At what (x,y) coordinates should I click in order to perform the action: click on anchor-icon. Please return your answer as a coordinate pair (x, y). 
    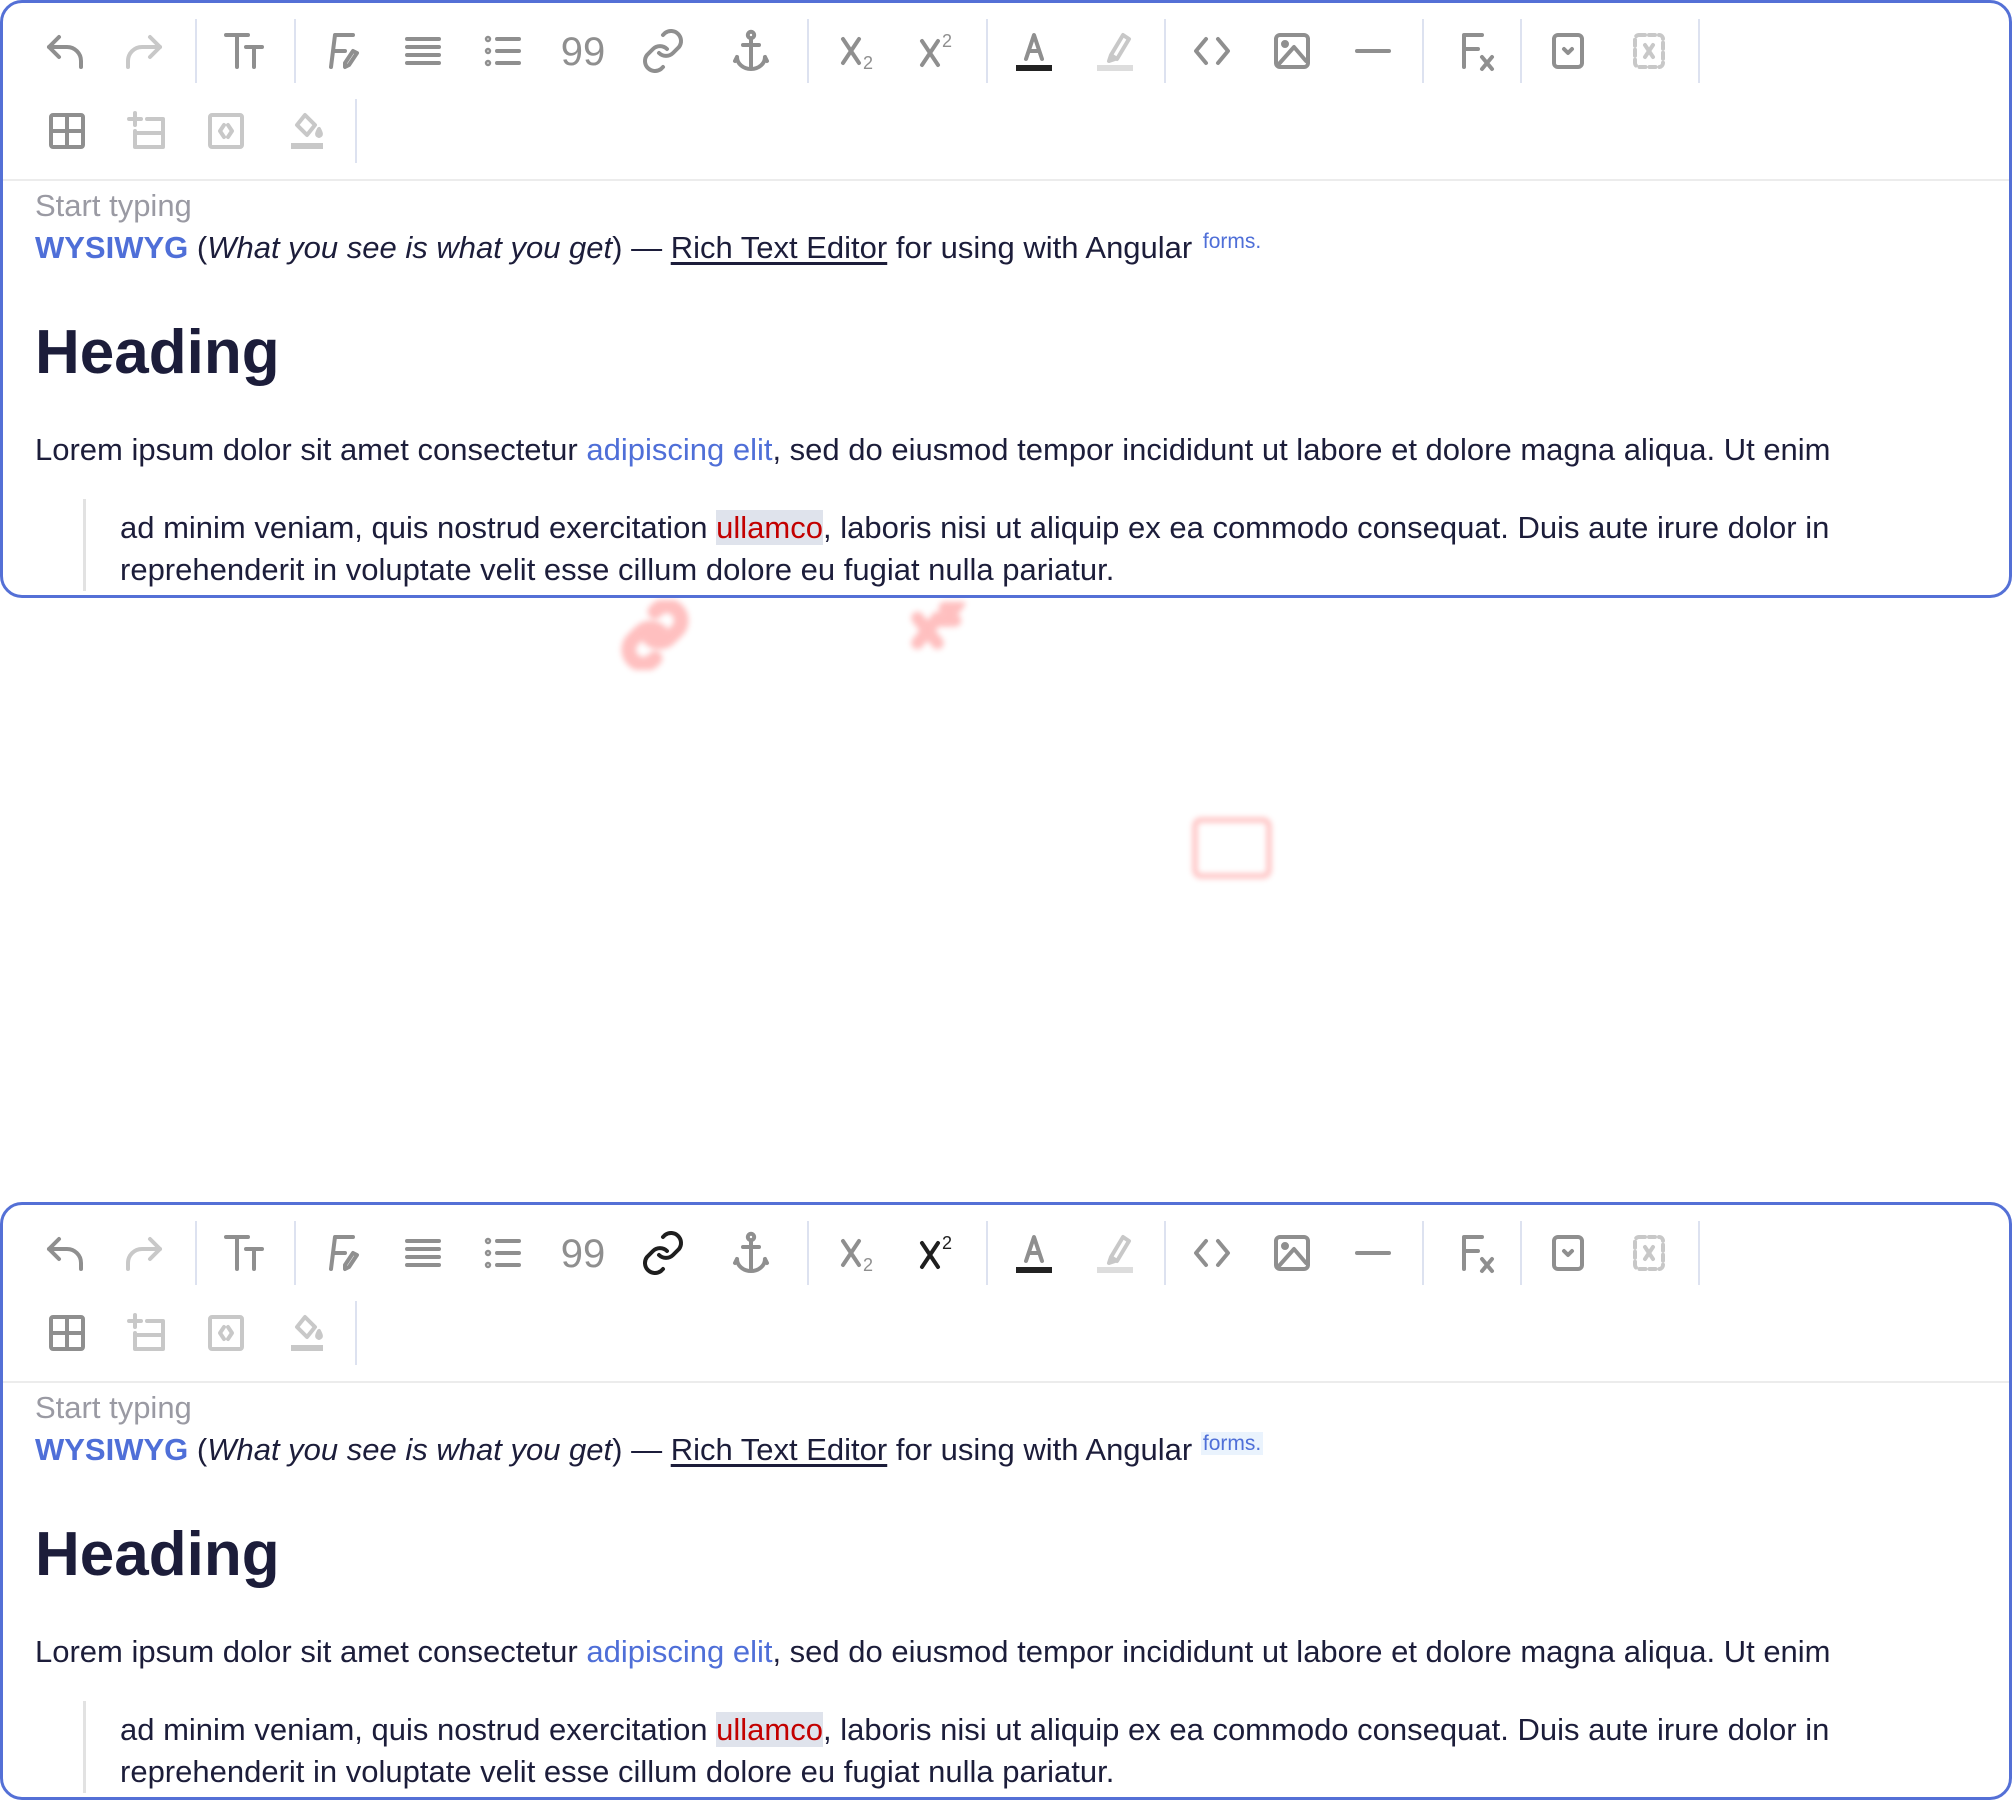
    Looking at the image, I should click on (751, 50).